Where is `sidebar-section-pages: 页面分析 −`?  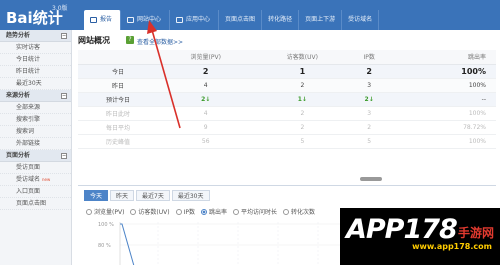
sidebar-section-pages: 页面分析 − is located at coordinates (35, 156).